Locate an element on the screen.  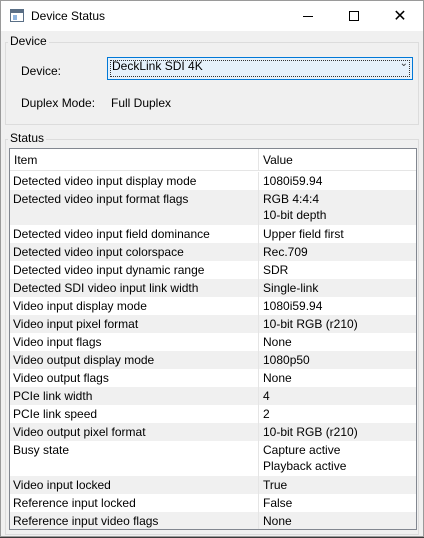
close-button: ✕ is located at coordinates (400, 16).